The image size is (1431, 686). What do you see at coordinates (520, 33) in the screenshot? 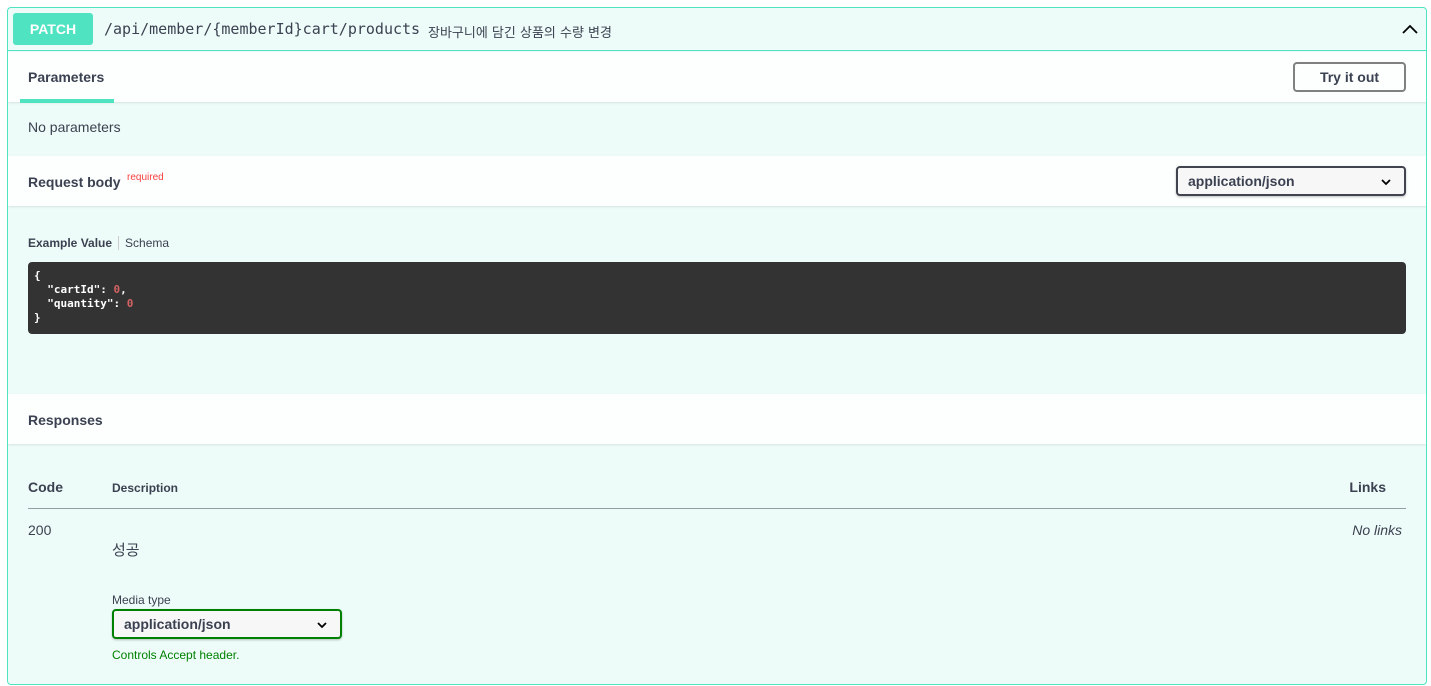
I see `operation-description: 장바구니에 담긴 상품의 수량 변경` at bounding box center [520, 33].